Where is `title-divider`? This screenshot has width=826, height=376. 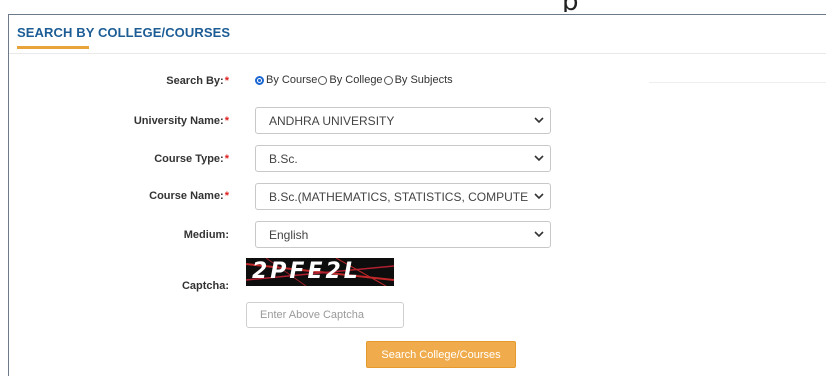
title-divider is located at coordinates (417, 53).